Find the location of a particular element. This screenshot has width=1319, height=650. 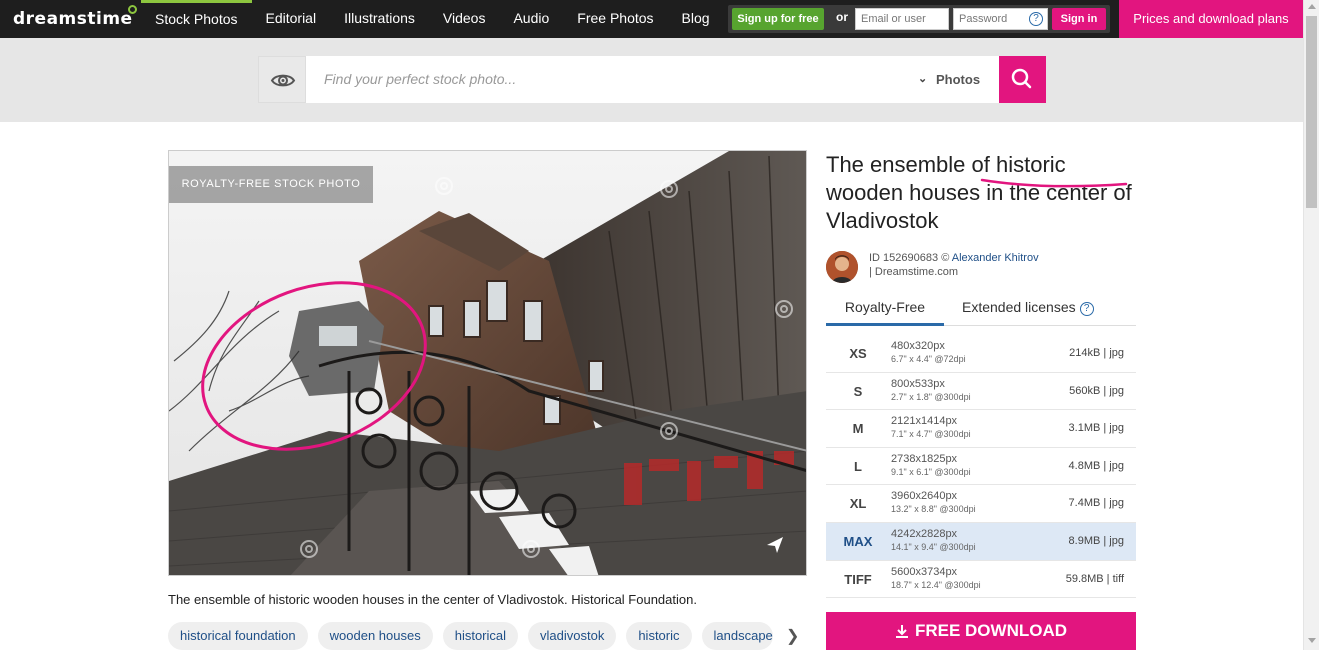

size-file-label: 214kB | jpg is located at coordinates (1096, 353).